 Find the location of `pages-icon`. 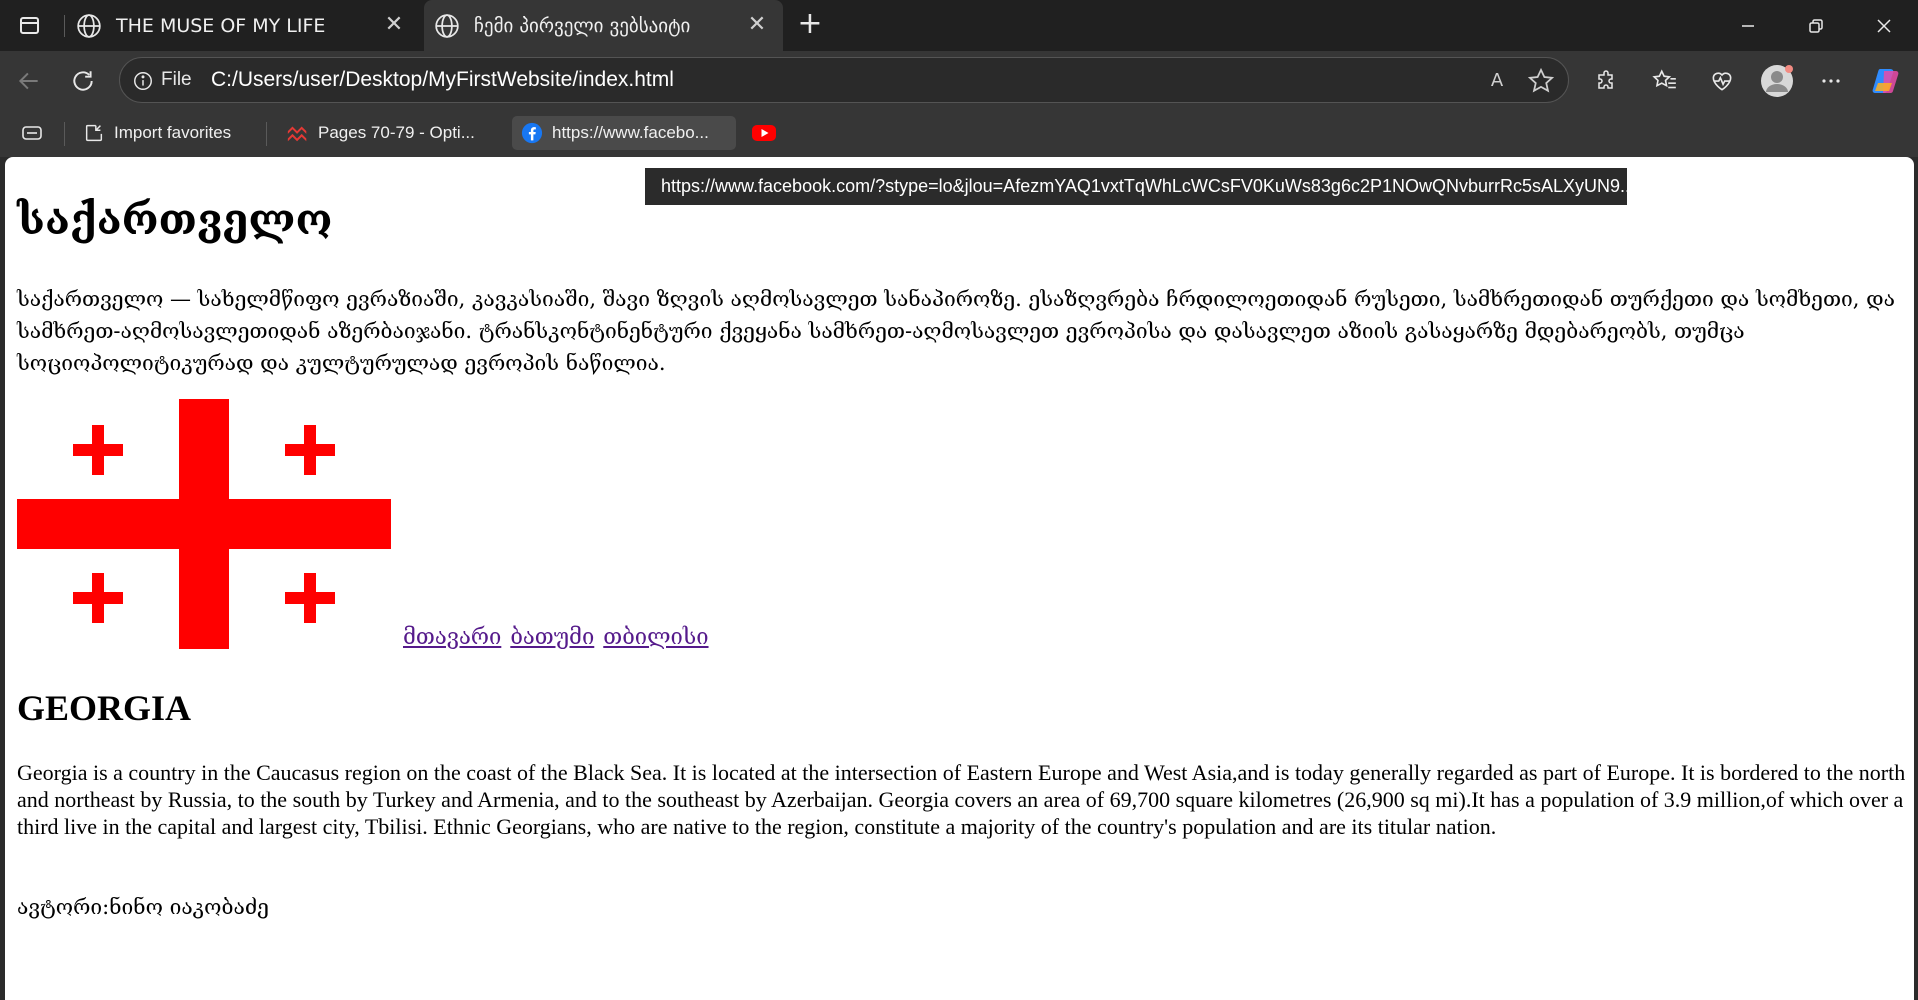

pages-icon is located at coordinates (298, 133).